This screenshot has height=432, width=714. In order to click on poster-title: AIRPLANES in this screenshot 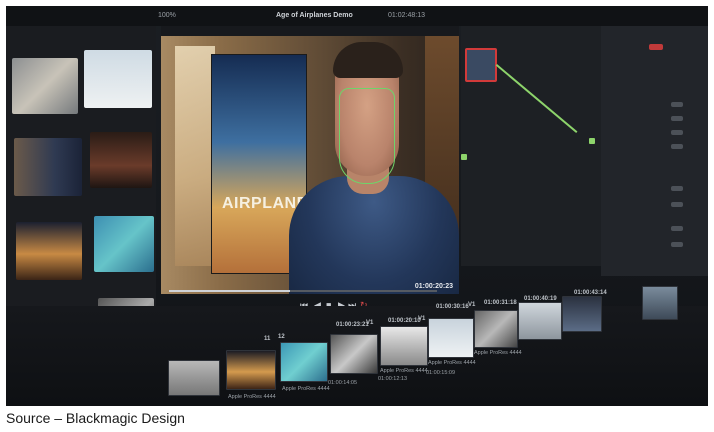, I will do `click(270, 203)`.